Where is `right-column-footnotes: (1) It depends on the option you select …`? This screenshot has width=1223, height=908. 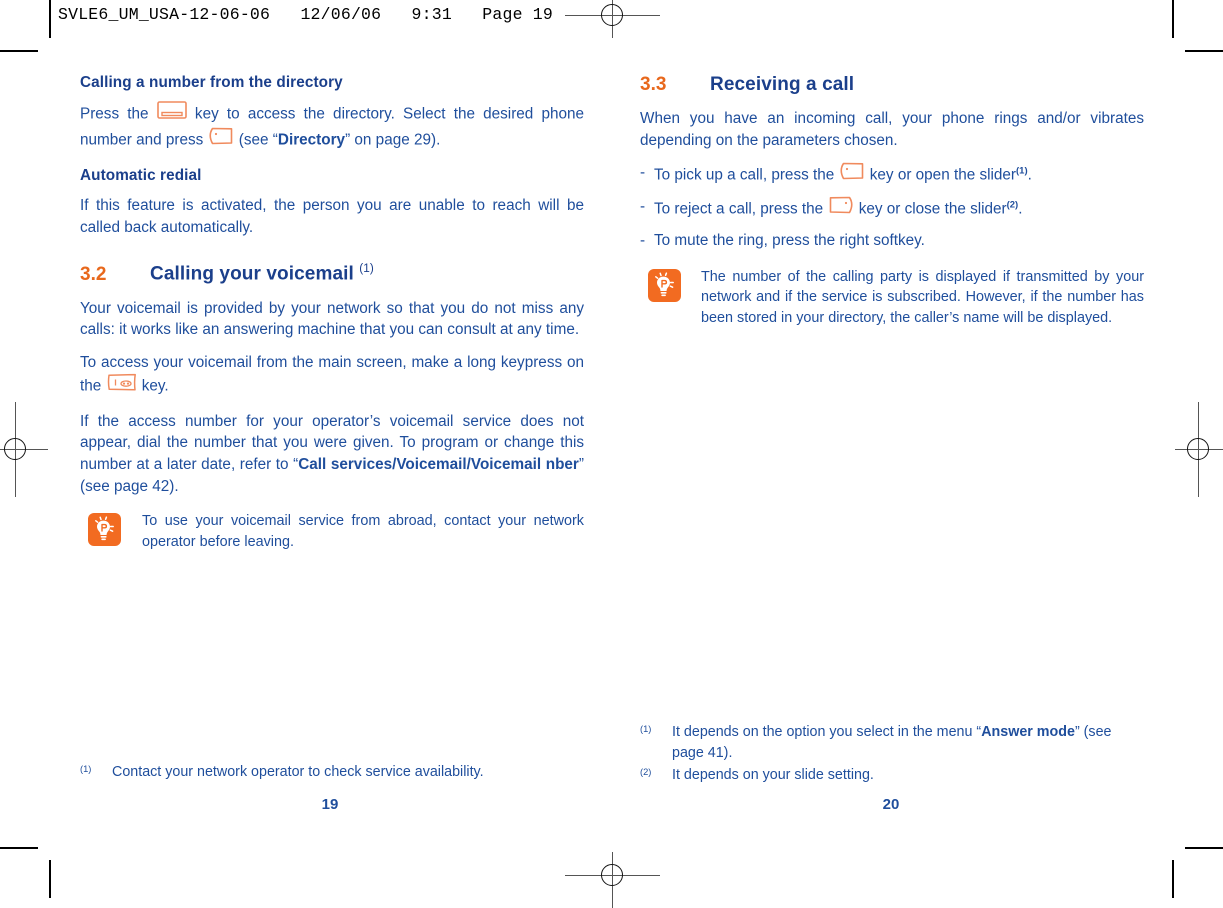
right-column-footnotes: (1) It depends on the option you select … is located at coordinates (892, 755).